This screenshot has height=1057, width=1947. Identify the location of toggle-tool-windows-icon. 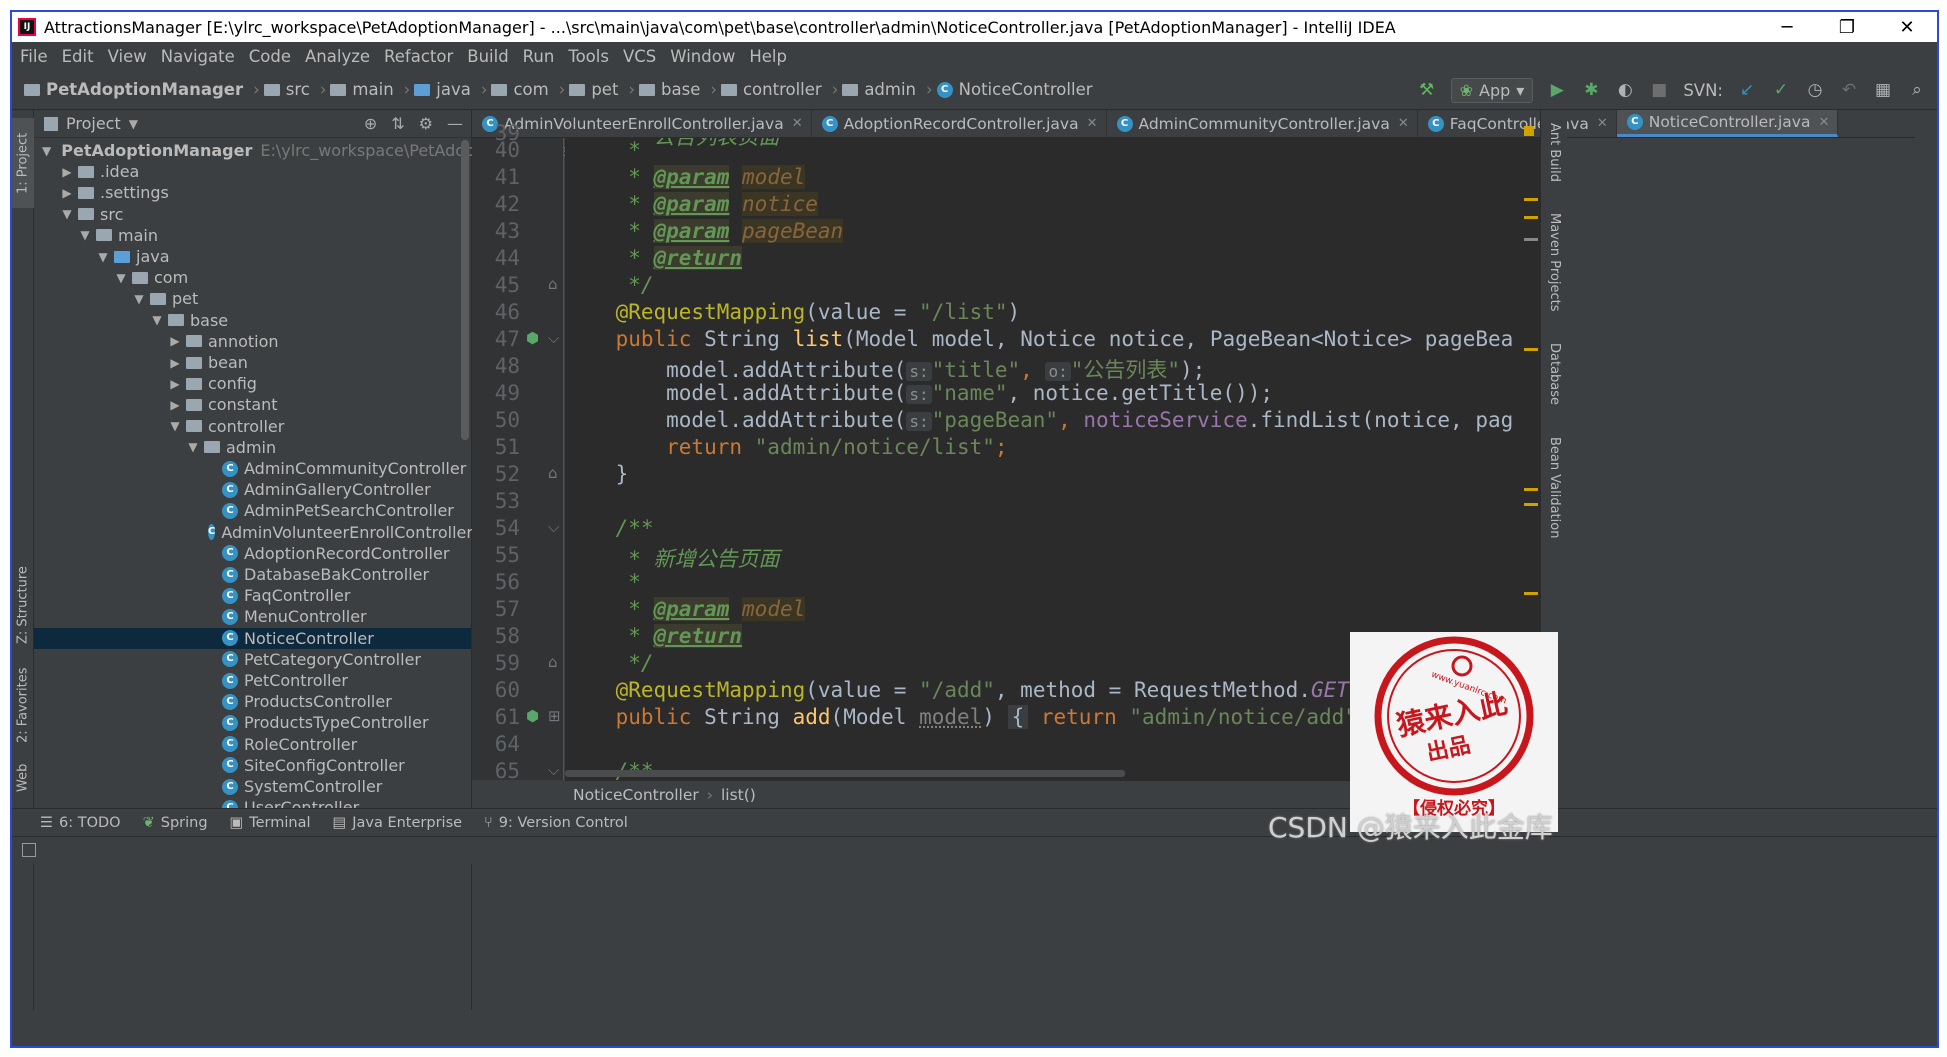
(29, 850).